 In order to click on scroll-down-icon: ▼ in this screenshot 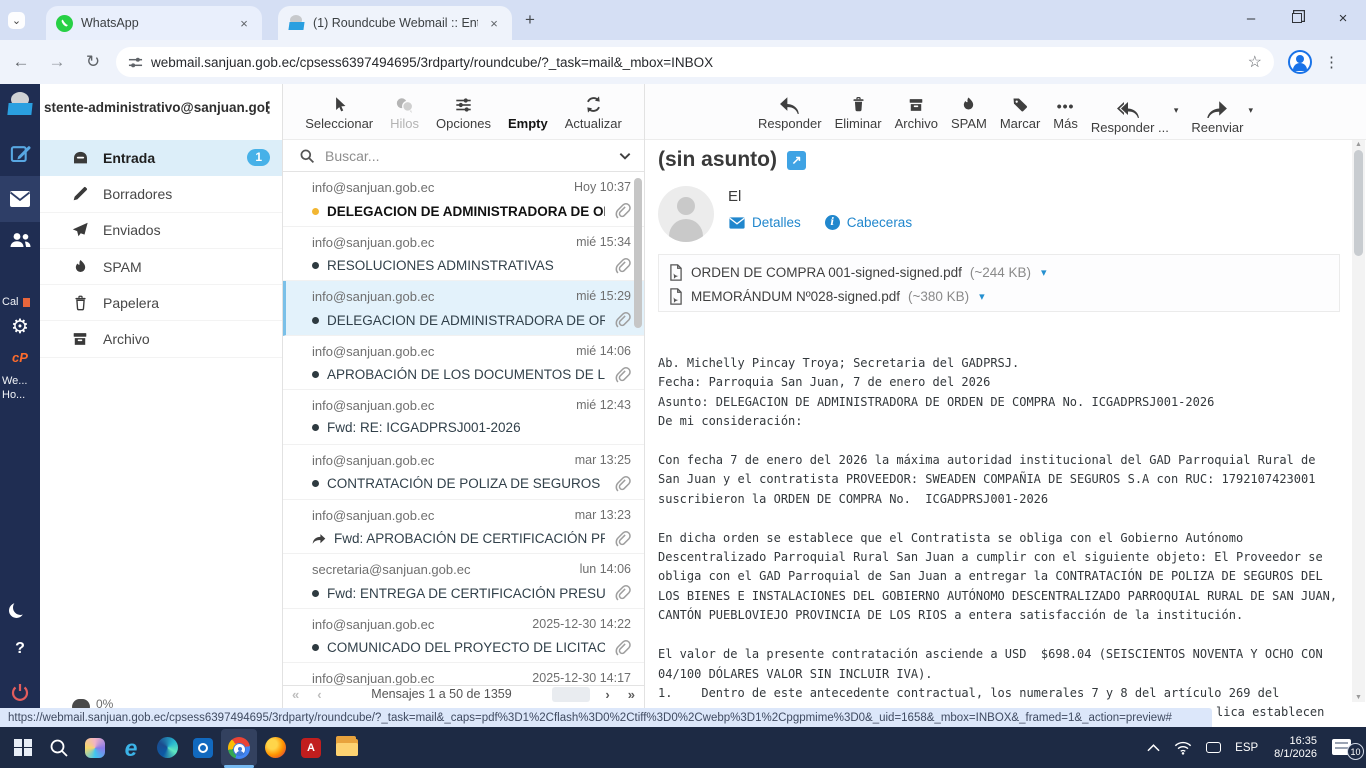, I will do `click(1358, 697)`.